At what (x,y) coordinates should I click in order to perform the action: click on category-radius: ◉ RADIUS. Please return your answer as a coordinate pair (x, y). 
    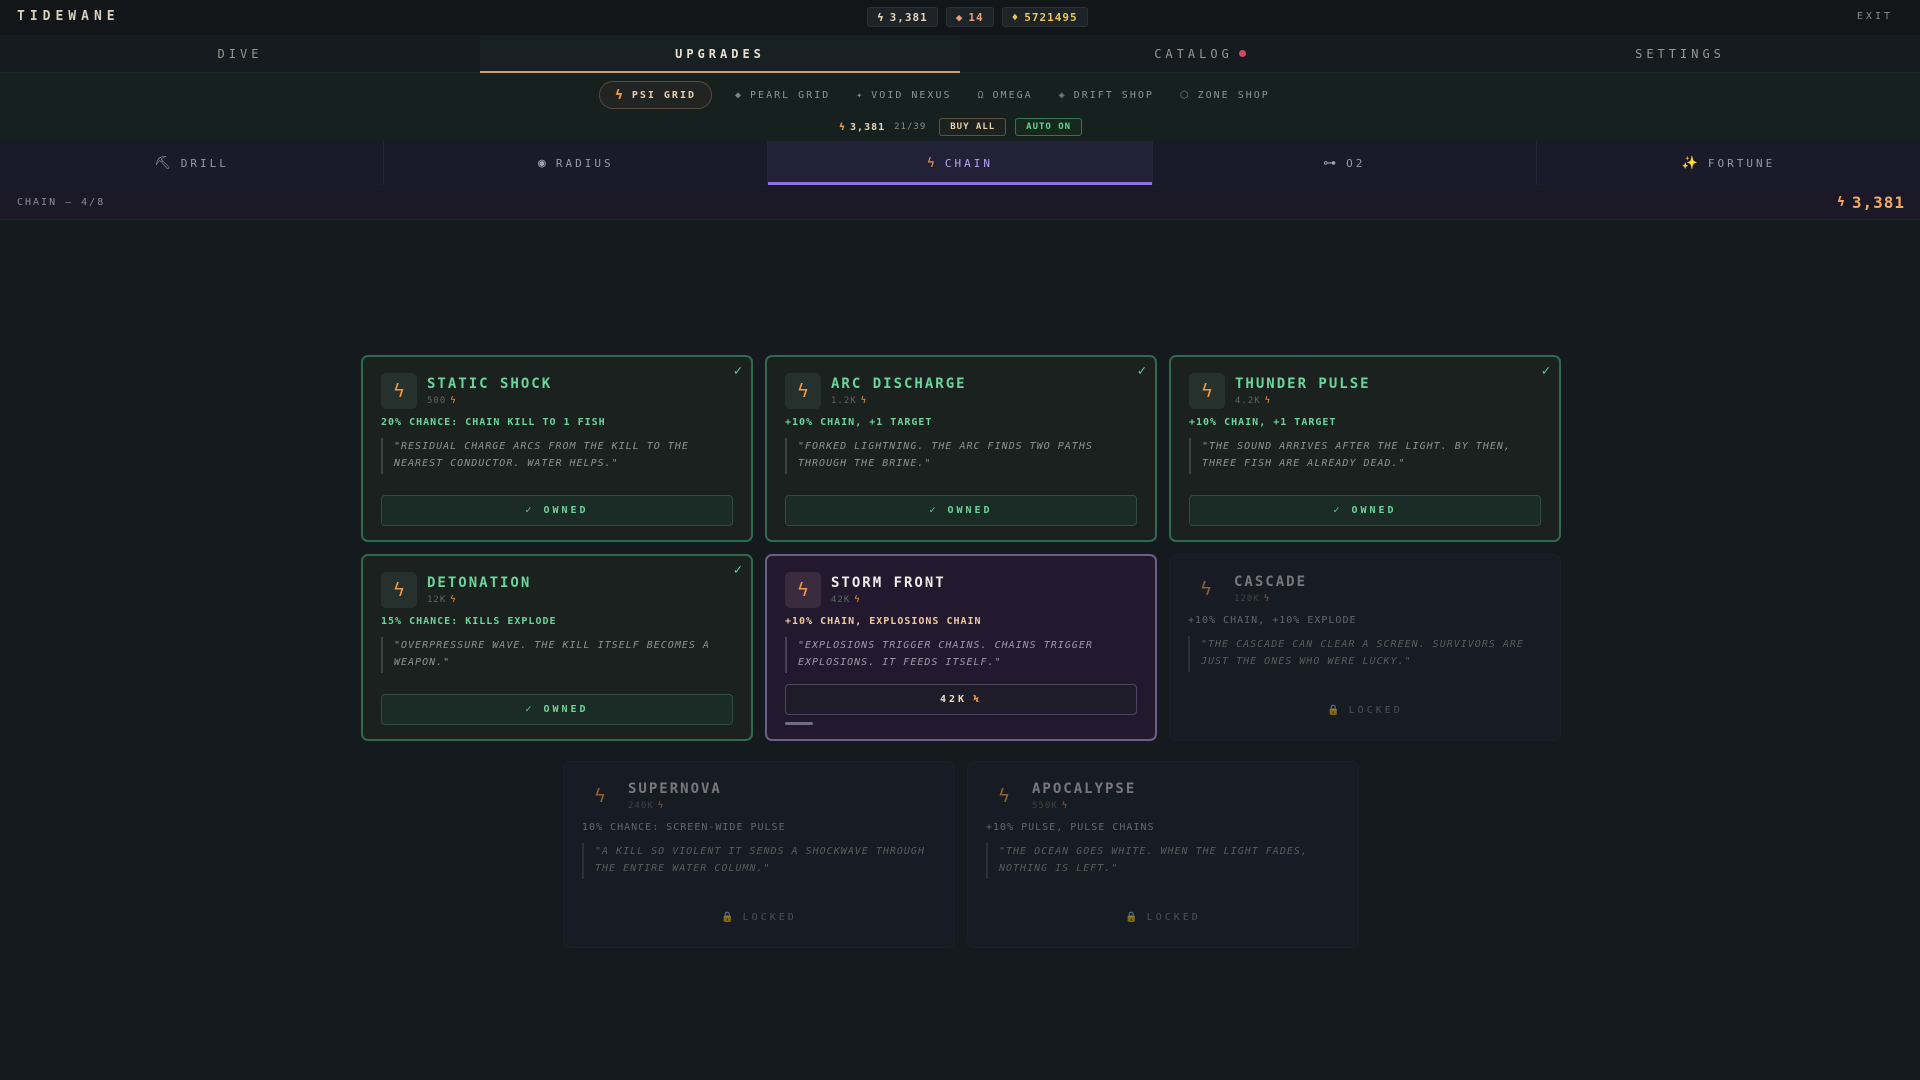
    Looking at the image, I should click on (576, 163).